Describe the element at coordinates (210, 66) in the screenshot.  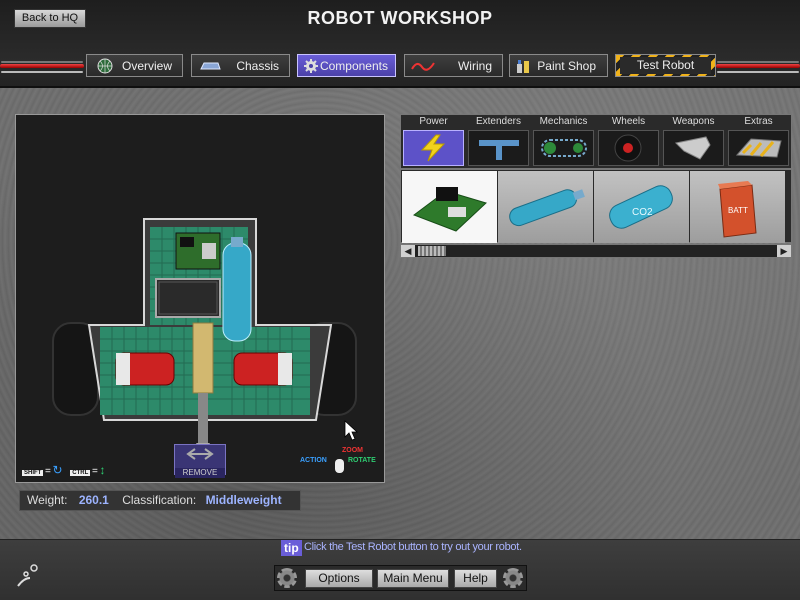
I see `chassis-icon` at that location.